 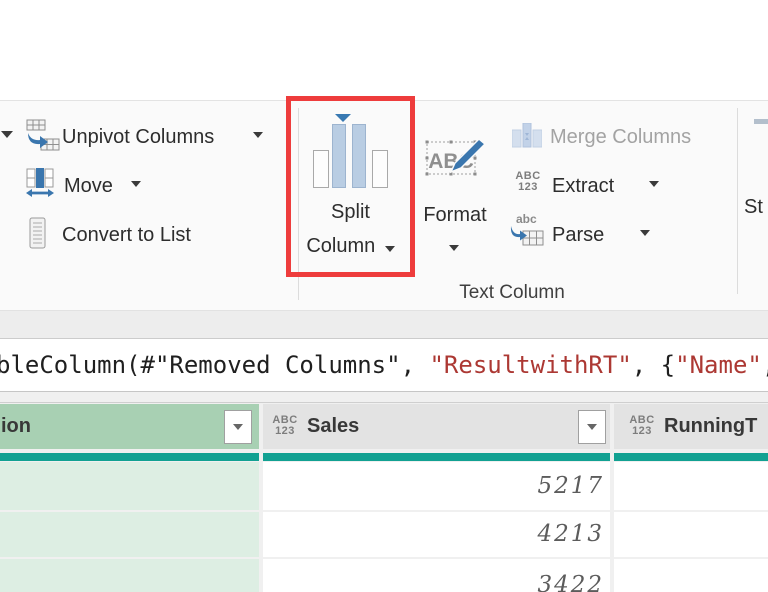 I want to click on column-header-label: RunningT, so click(x=711, y=426).